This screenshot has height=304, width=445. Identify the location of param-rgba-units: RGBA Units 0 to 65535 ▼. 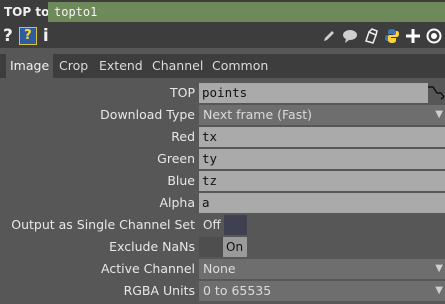
(222, 291).